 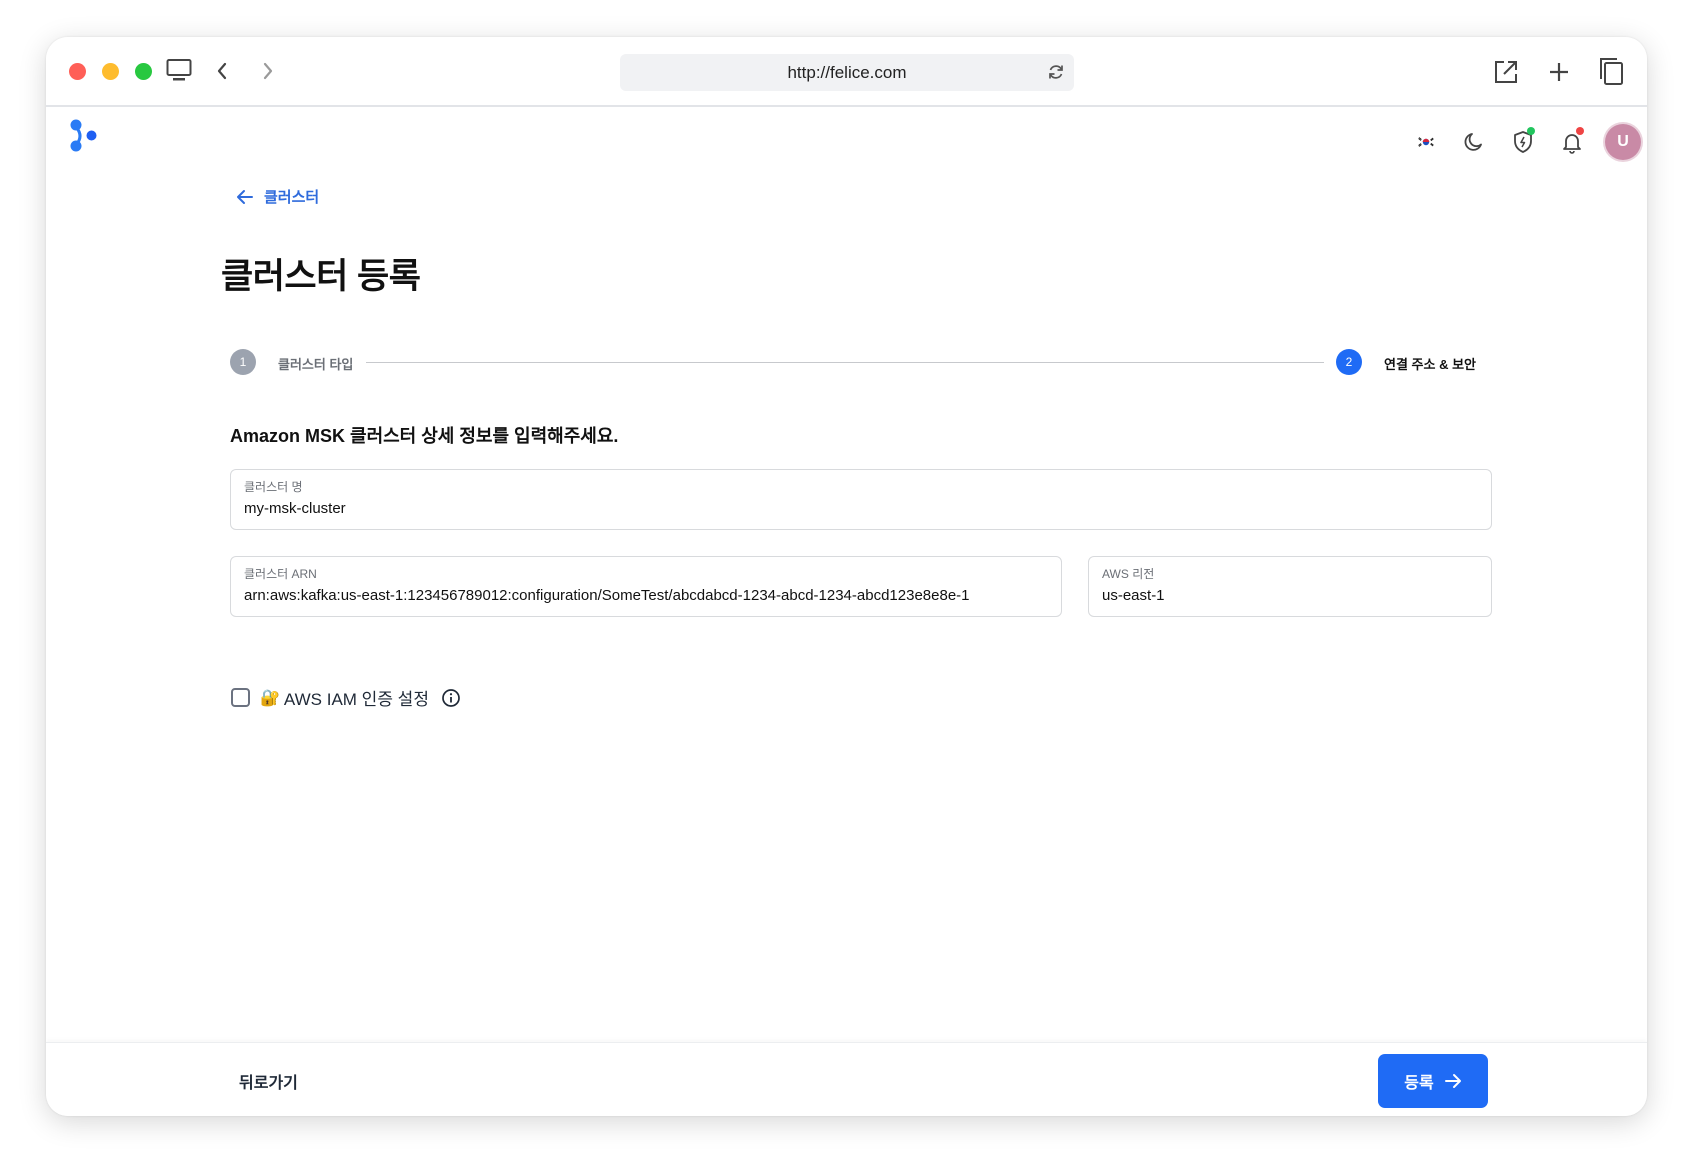 What do you see at coordinates (424, 436) in the screenshot?
I see `form-section-title: Amazon MSK 클러스터 상세 정보를 입력해주세요.` at bounding box center [424, 436].